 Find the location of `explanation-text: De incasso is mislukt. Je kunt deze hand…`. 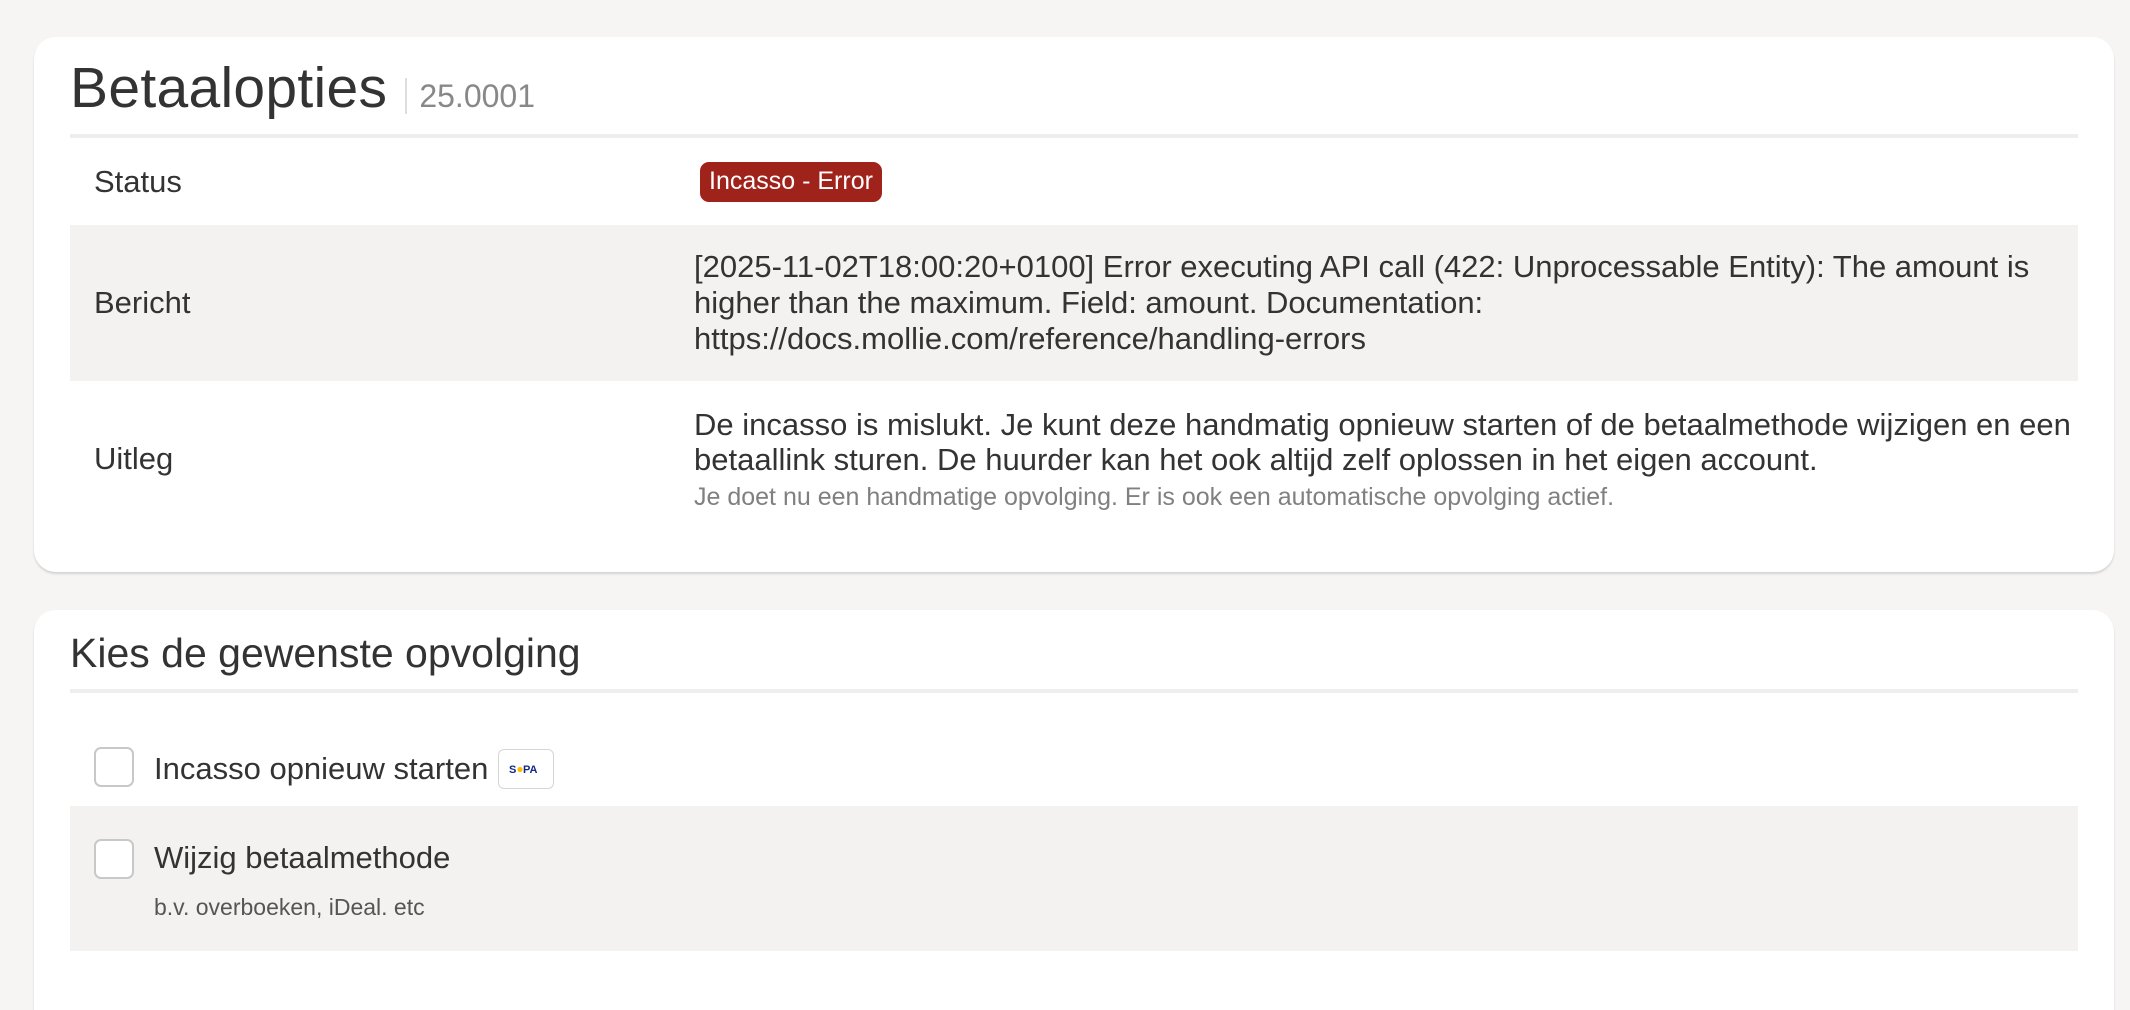

explanation-text: De incasso is mislukt. Je kunt deze hand… is located at coordinates (1382, 441).